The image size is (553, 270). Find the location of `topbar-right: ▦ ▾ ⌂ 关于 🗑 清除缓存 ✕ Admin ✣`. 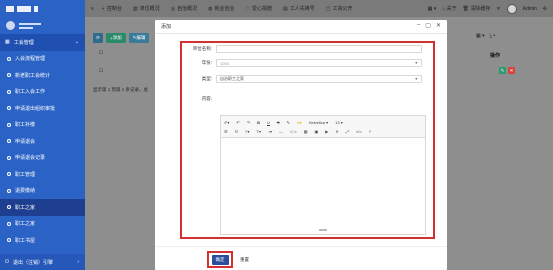

topbar-right: ▦ ▾ ⌂ 关于 🗑 清除缓存 ✕ Admin ✣ is located at coordinates (487, 8).